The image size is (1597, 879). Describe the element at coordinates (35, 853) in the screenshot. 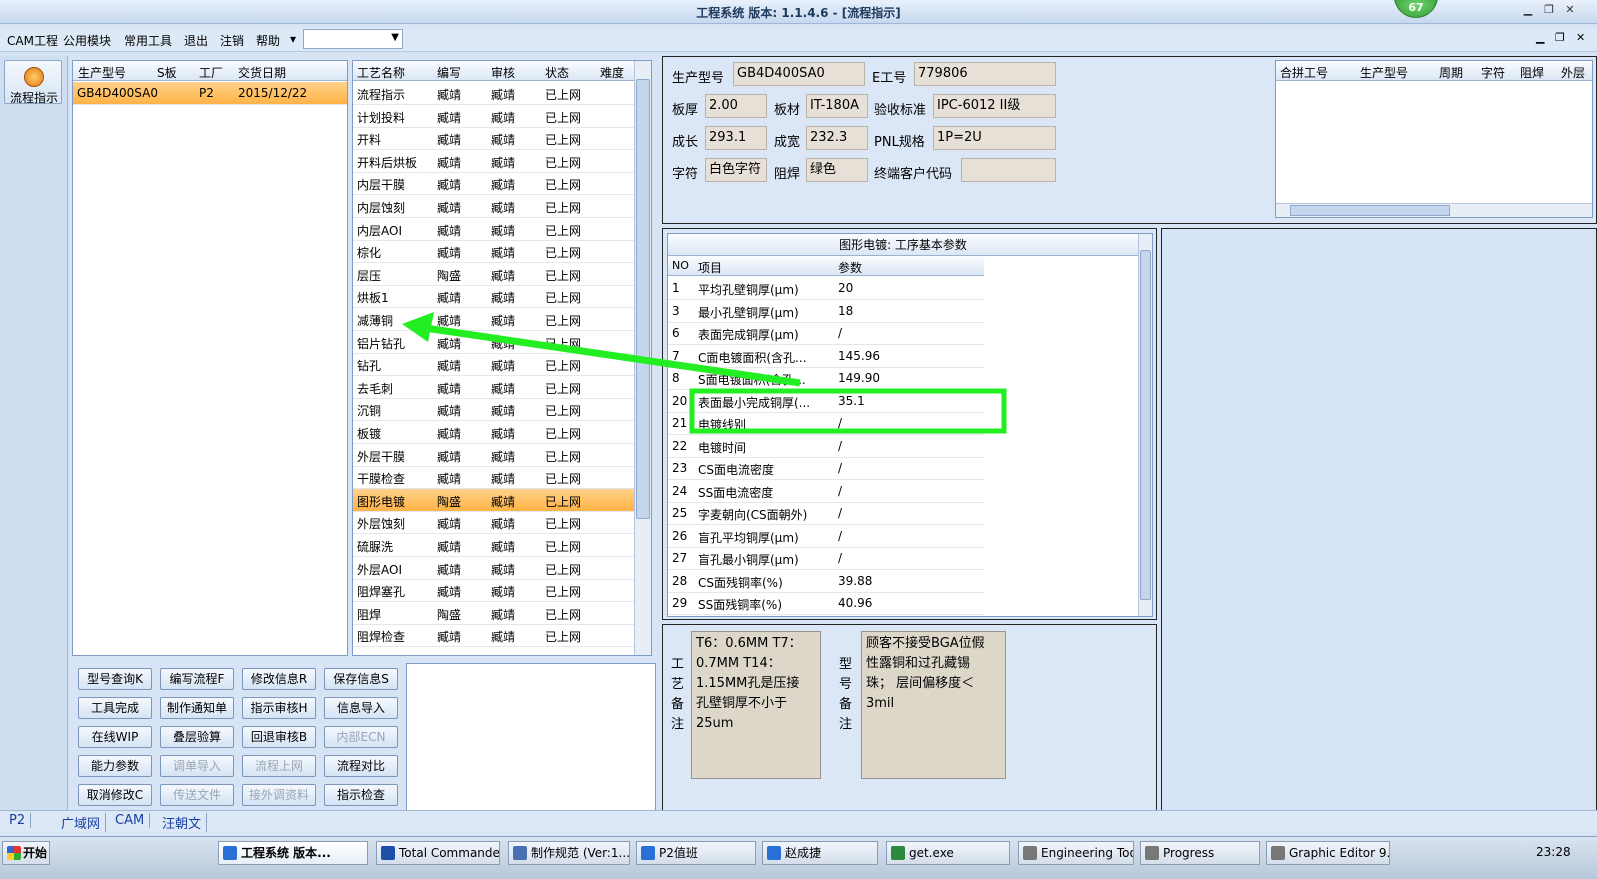

I see `start-label: 开始` at that location.